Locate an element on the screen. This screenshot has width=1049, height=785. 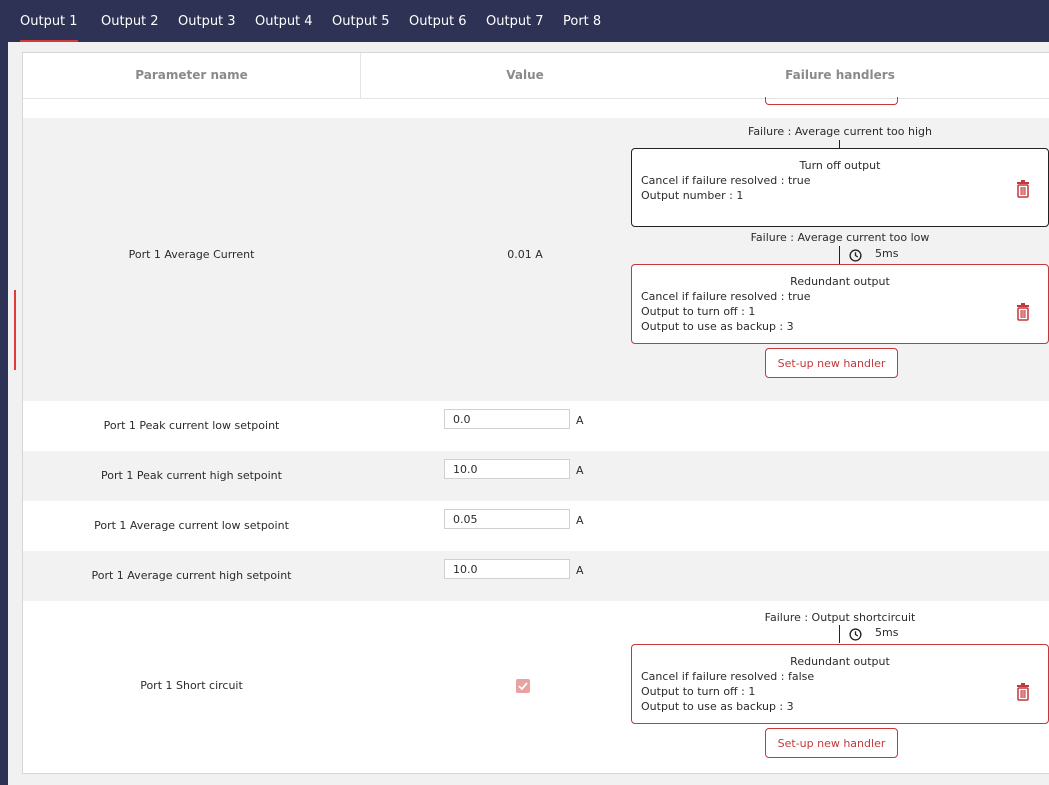
peak-low-setpoint-input is located at coordinates (507, 419).